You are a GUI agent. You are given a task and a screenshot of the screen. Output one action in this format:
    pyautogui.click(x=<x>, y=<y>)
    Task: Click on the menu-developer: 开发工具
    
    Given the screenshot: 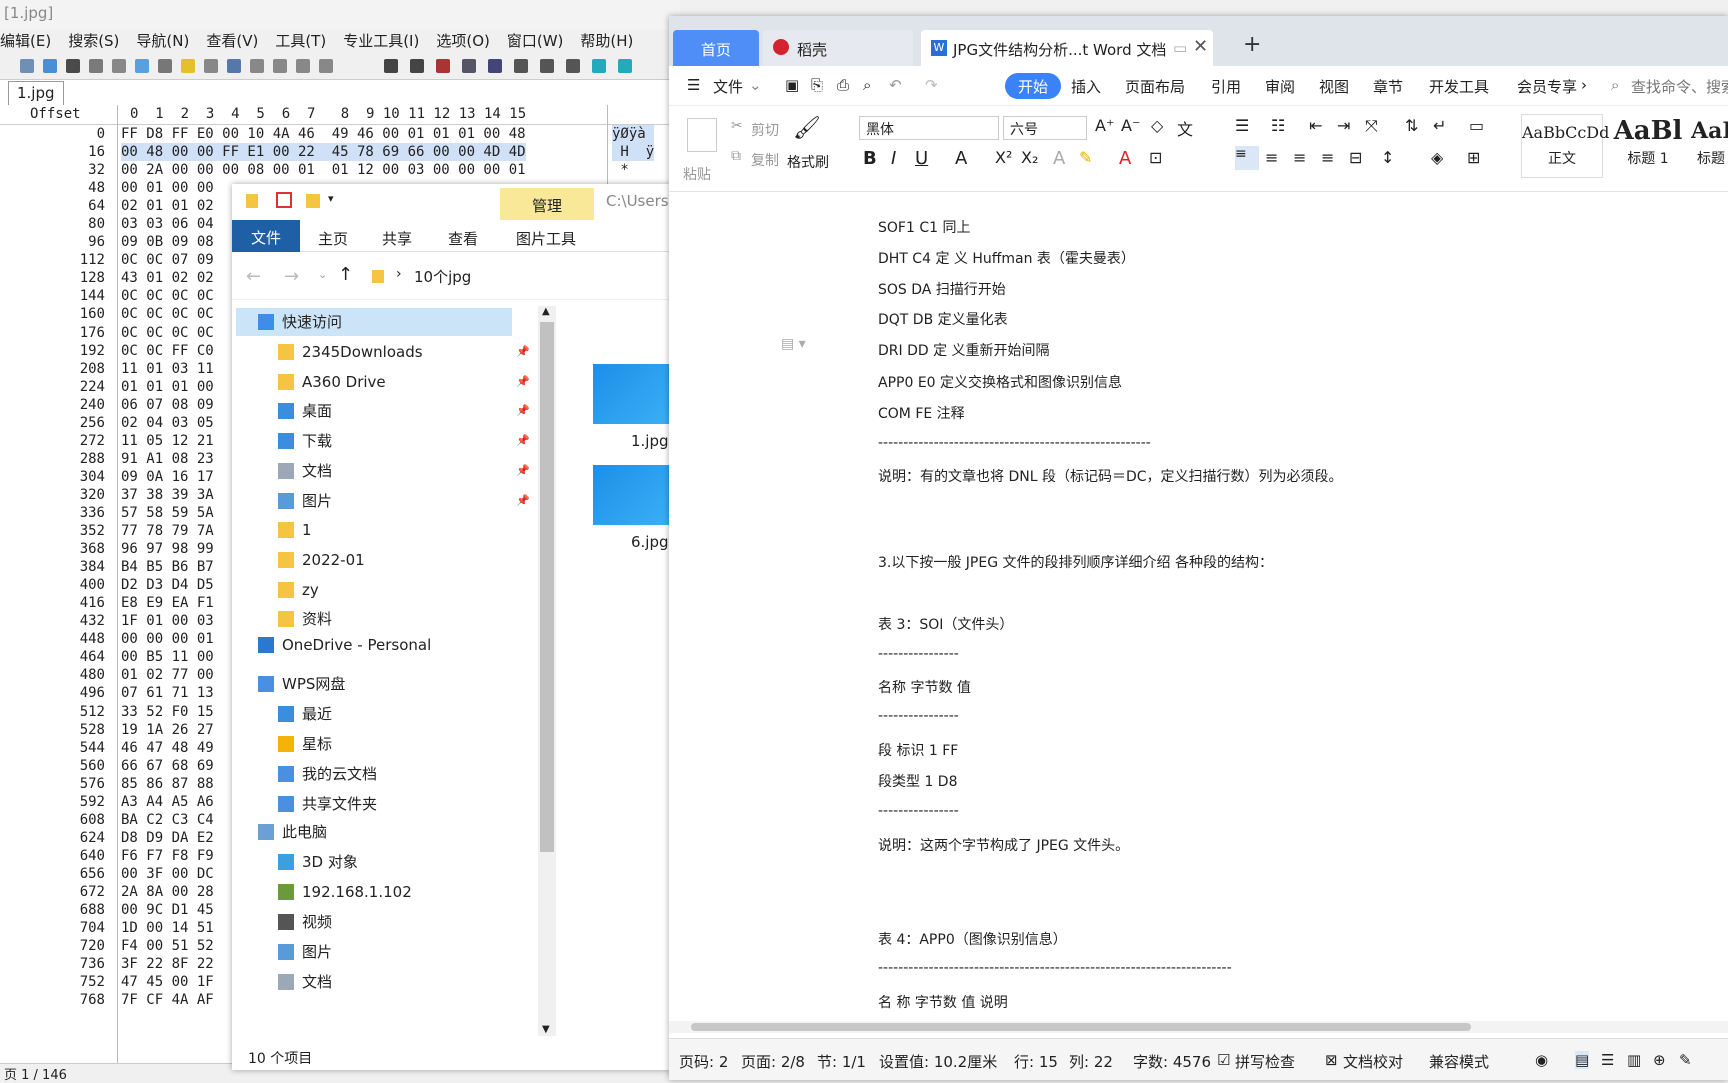 What is the action you would take?
    pyautogui.click(x=1459, y=86)
    